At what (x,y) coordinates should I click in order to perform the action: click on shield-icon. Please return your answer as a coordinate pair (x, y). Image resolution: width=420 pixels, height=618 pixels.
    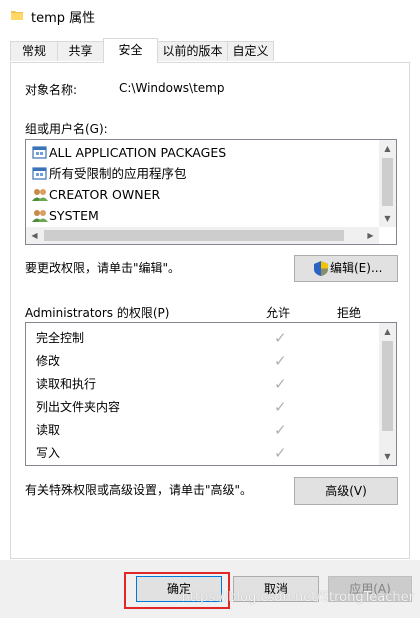
    Looking at the image, I should click on (321, 268).